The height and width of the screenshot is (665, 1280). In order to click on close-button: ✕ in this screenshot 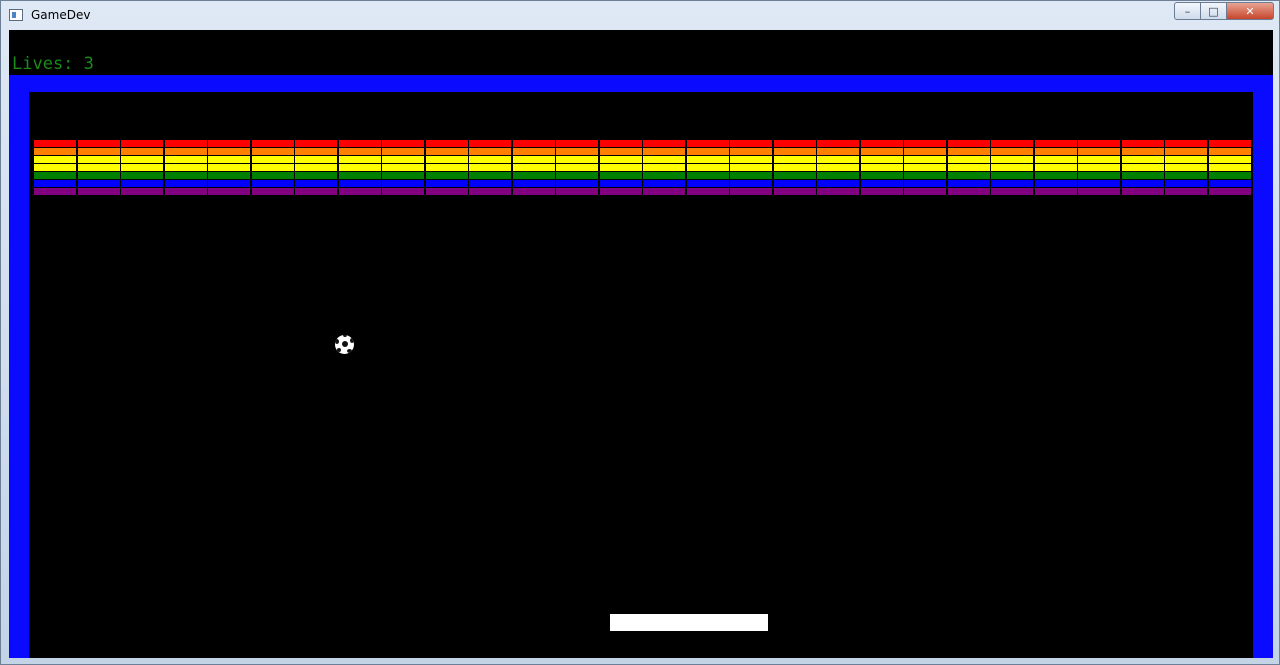, I will do `click(1250, 11)`.